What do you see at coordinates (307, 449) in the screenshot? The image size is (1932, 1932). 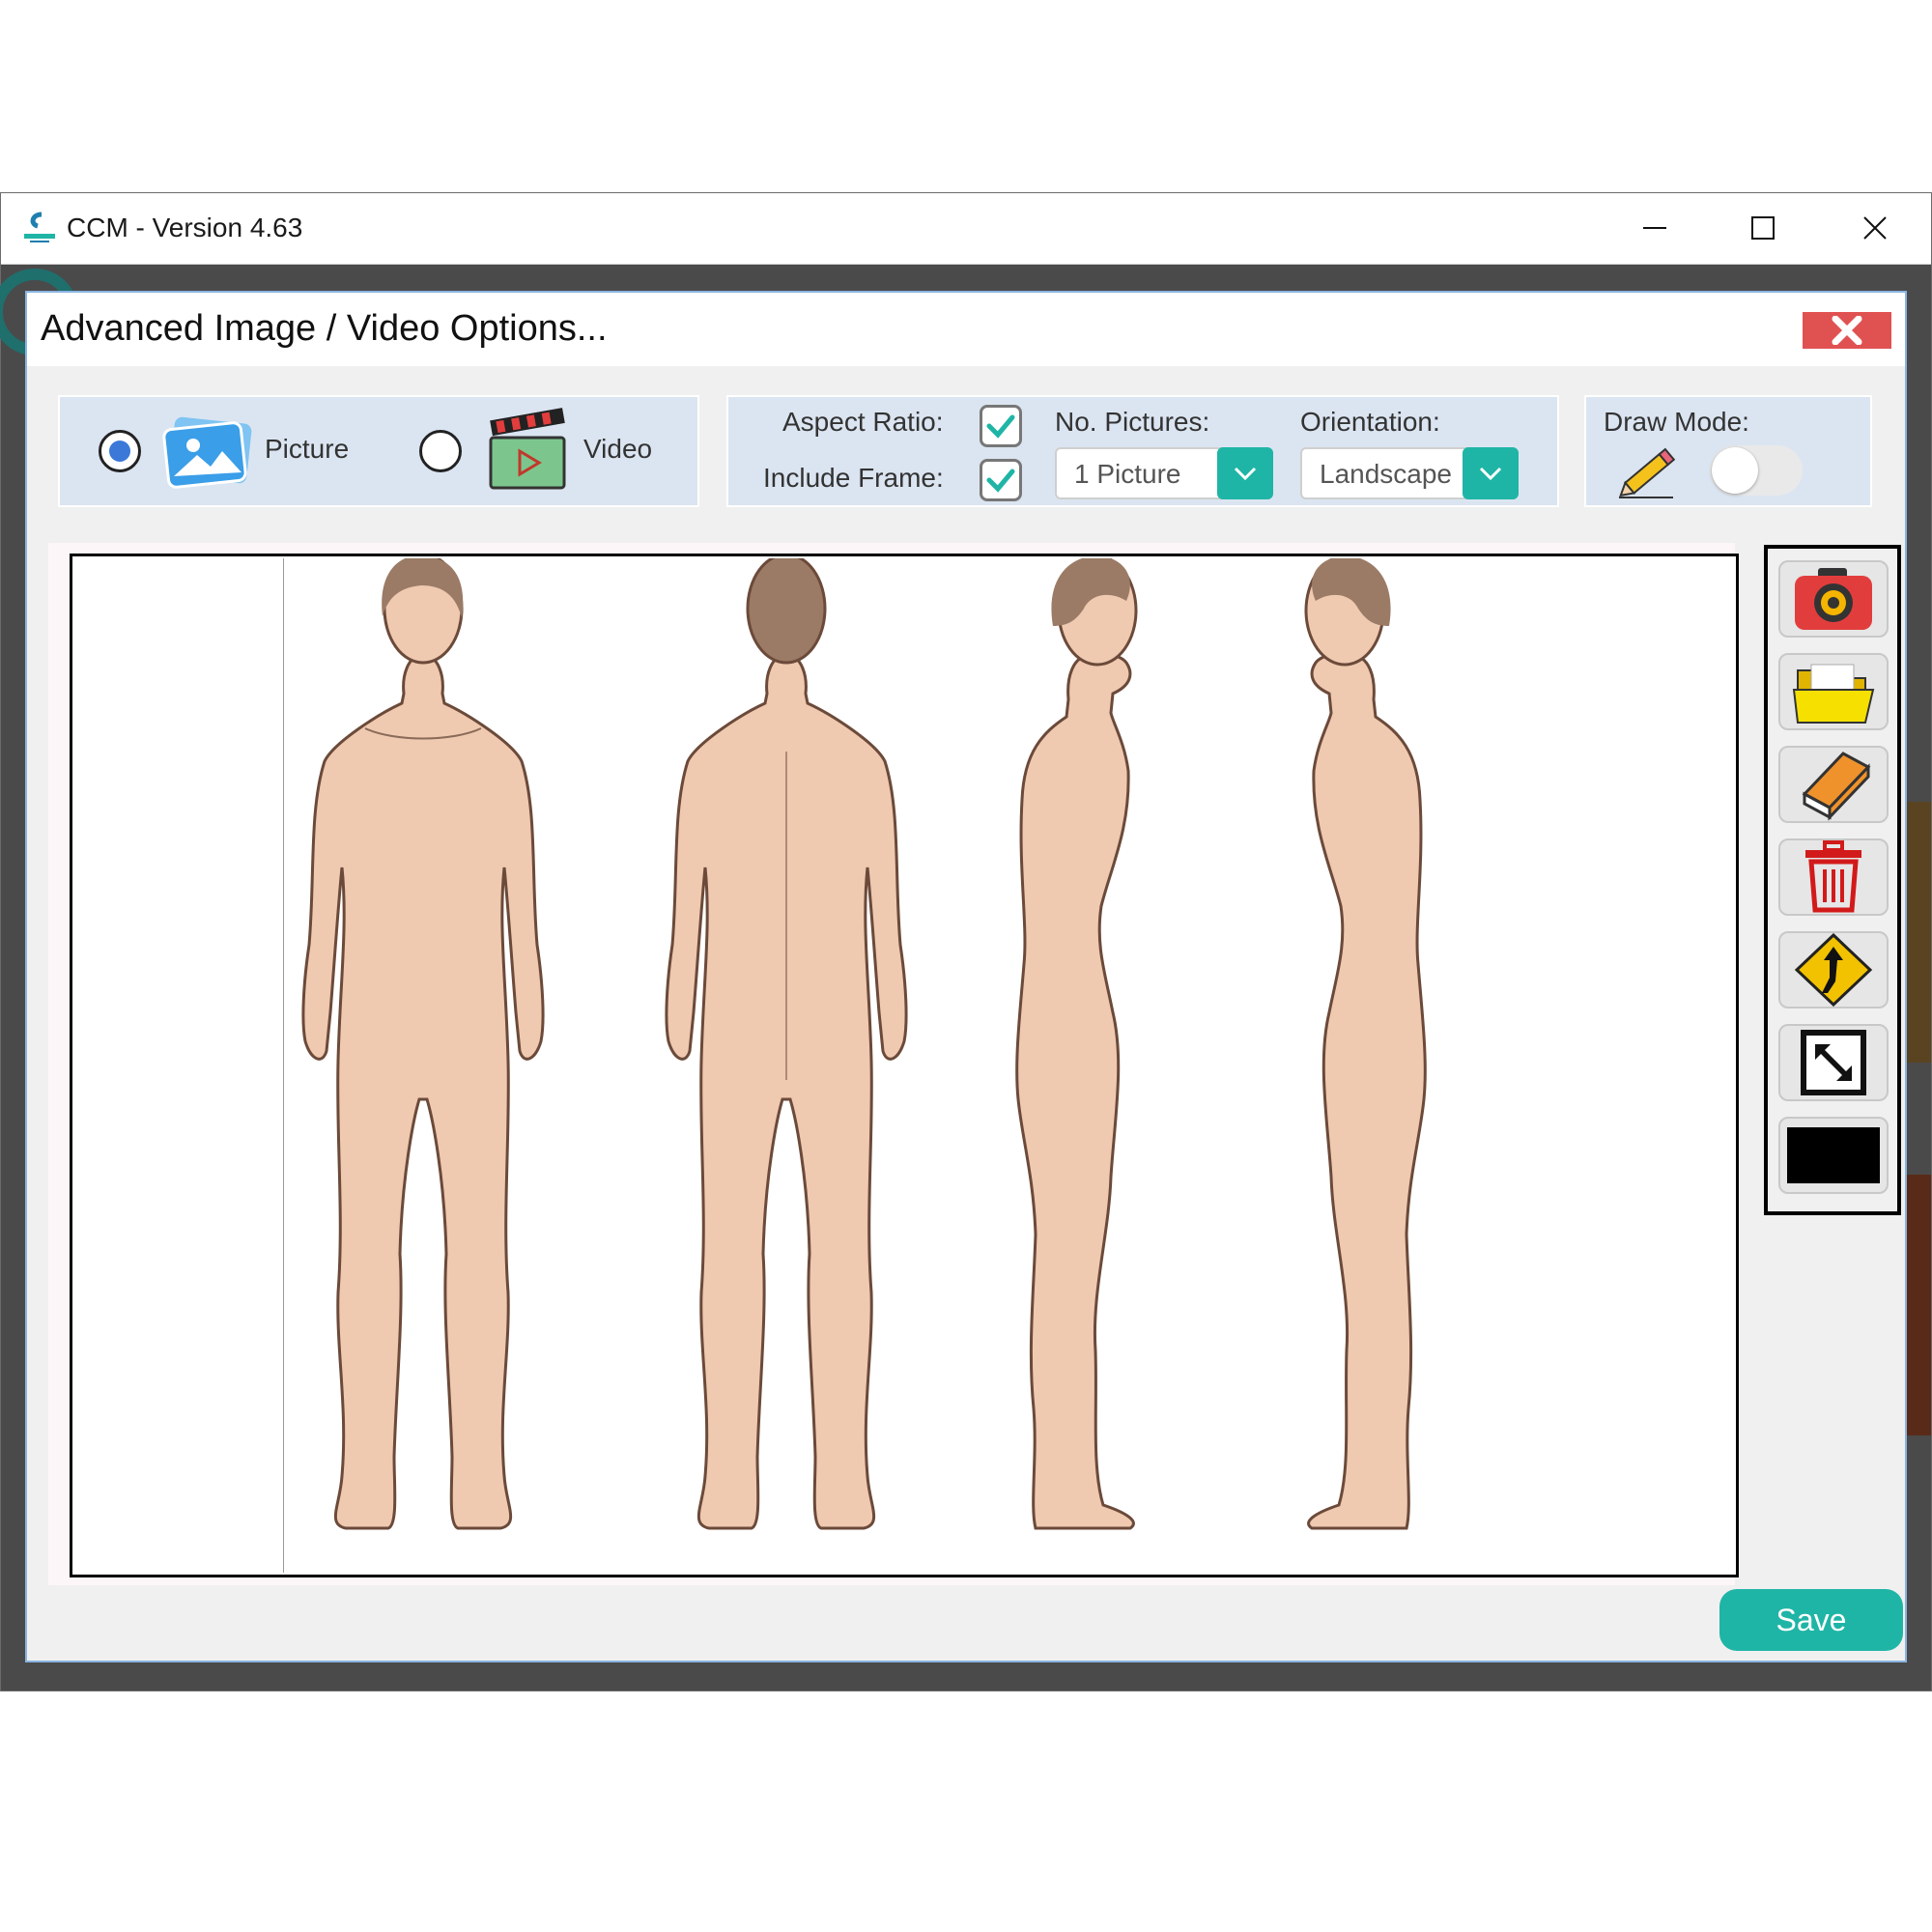 I see `picture-label: Picture` at bounding box center [307, 449].